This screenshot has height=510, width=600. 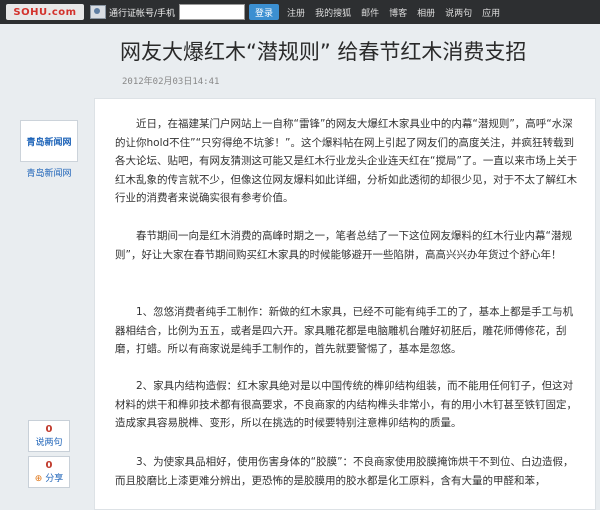 I want to click on nav-blog: 博客, so click(x=398, y=12).